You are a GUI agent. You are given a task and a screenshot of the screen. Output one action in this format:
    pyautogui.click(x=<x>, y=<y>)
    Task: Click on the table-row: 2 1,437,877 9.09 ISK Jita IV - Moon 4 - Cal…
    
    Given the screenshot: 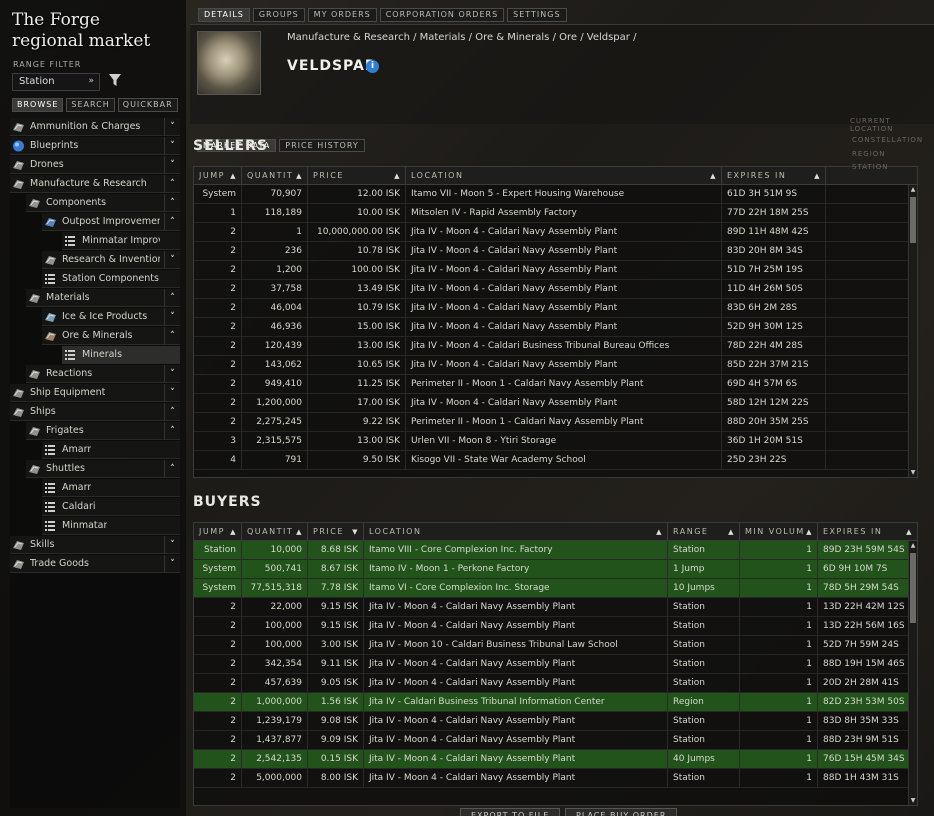 What is the action you would take?
    pyautogui.click(x=555, y=740)
    